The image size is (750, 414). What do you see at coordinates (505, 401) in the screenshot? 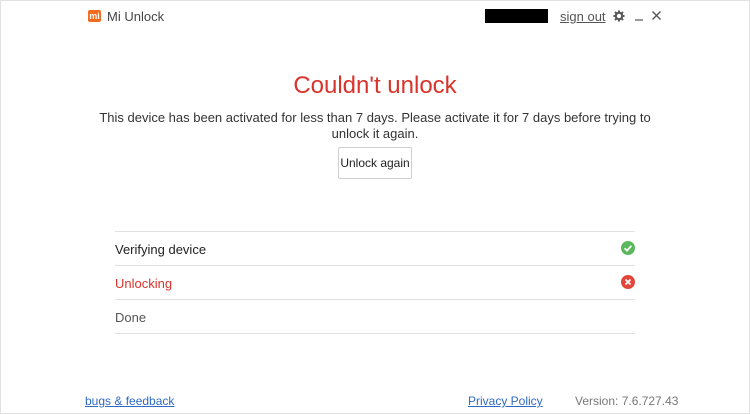
I see `privacy-policy-link: Privacy Policy` at bounding box center [505, 401].